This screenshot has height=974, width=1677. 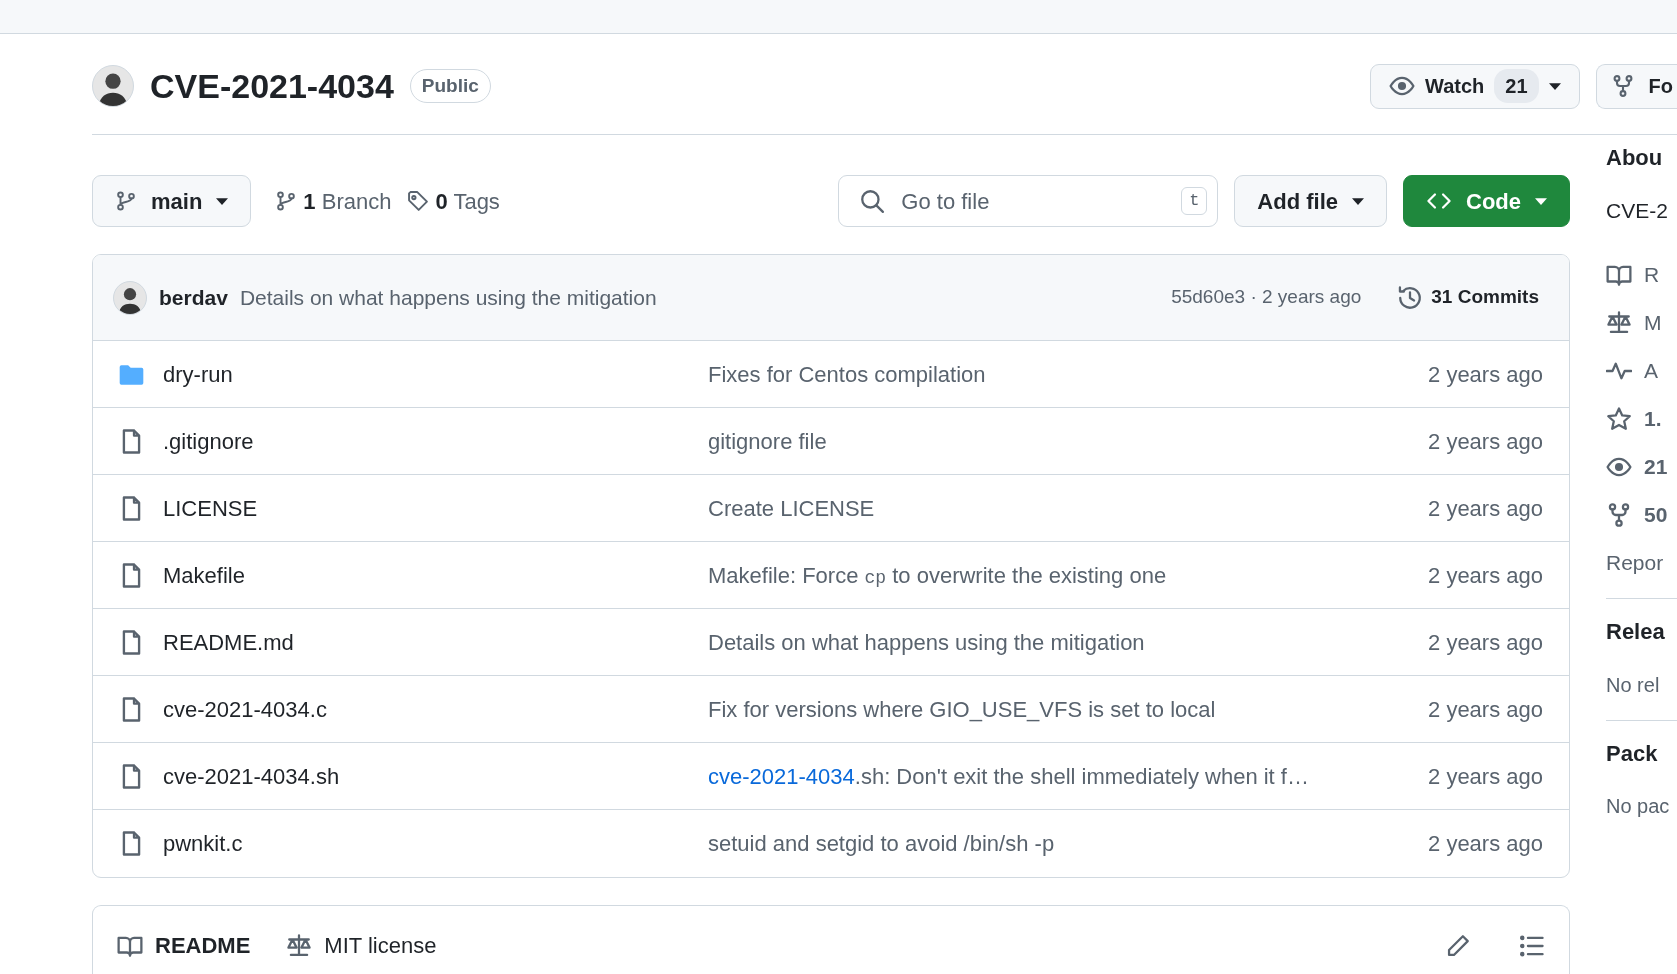 What do you see at coordinates (272, 86) in the screenshot?
I see `repo-name: CVE-2021-4034` at bounding box center [272, 86].